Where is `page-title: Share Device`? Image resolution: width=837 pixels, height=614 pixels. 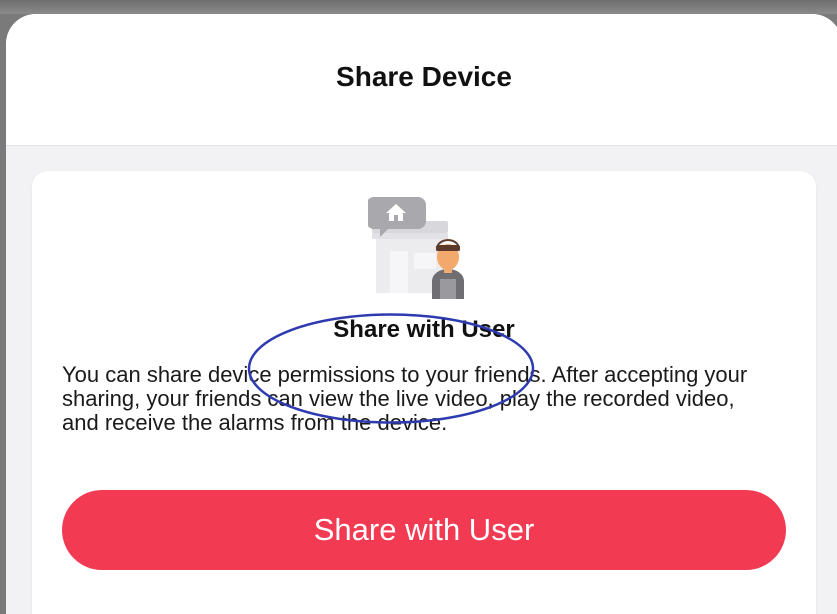 page-title: Share Device is located at coordinates (424, 76).